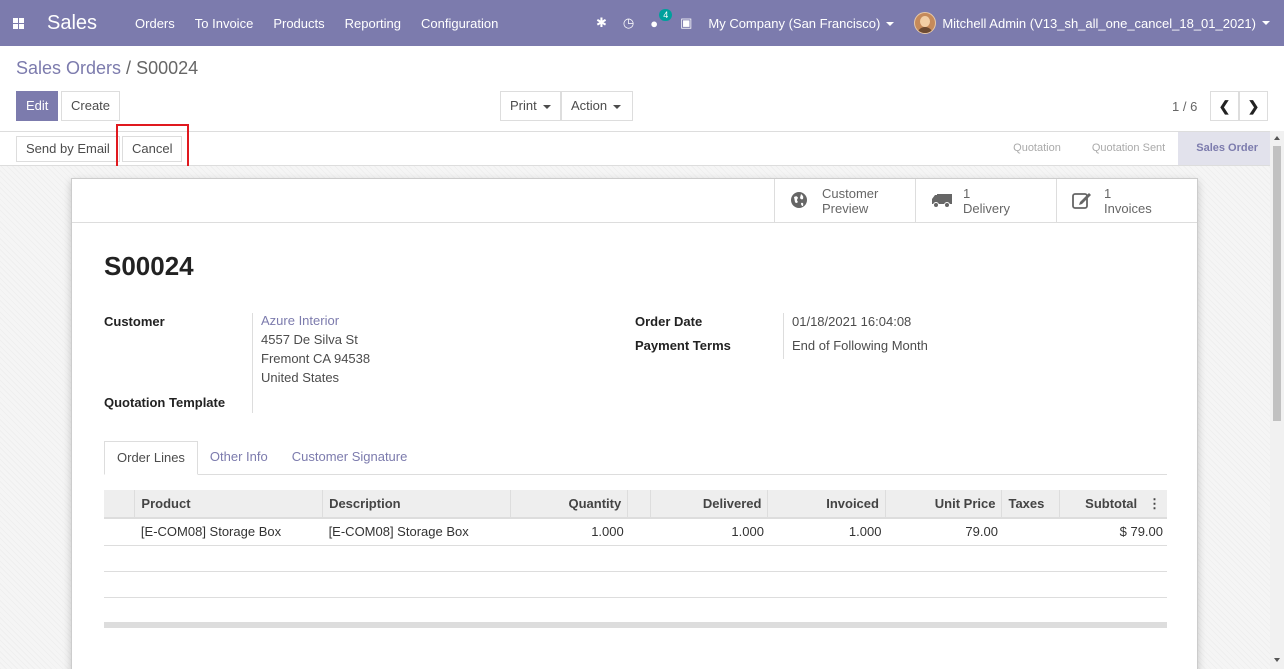 The image size is (1284, 669). I want to click on edit-button: Edit, so click(37, 106).